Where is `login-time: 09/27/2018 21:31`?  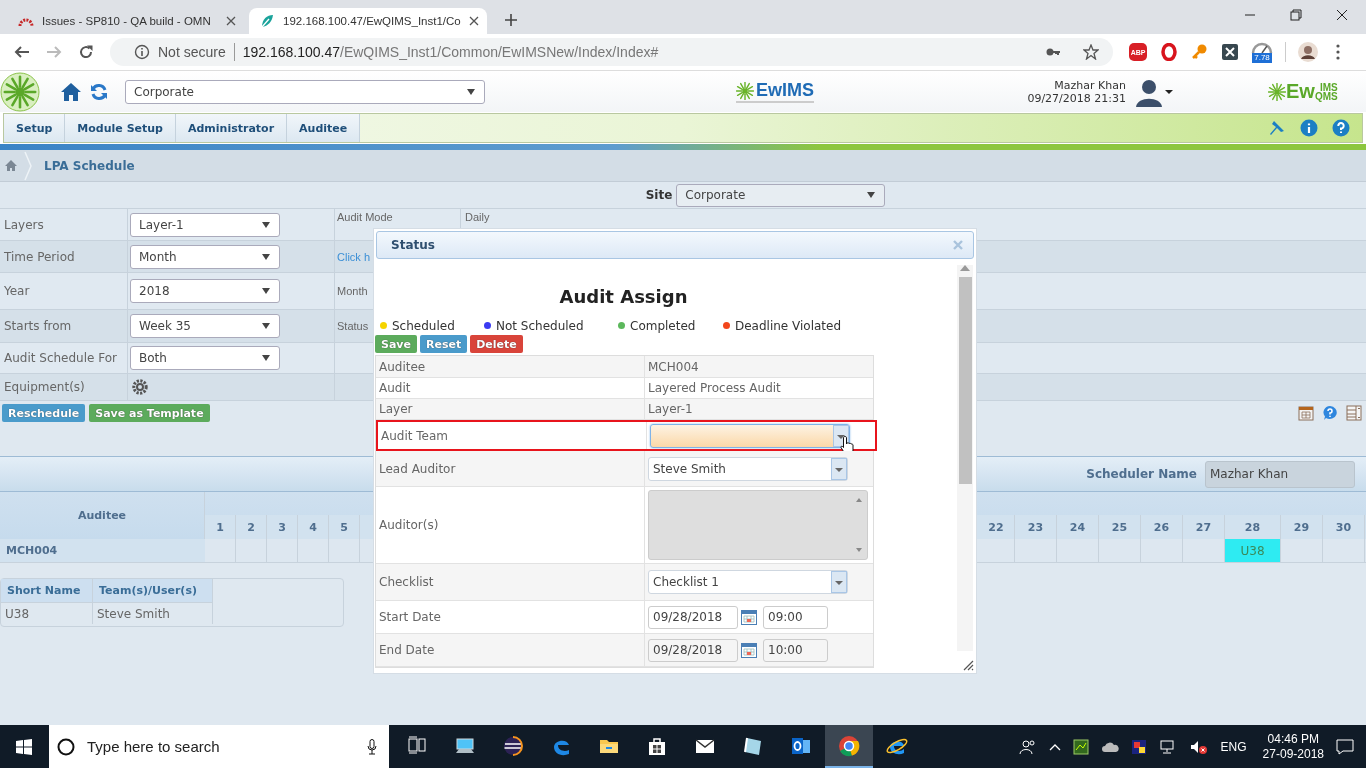 login-time: 09/27/2018 21:31 is located at coordinates (1076, 98).